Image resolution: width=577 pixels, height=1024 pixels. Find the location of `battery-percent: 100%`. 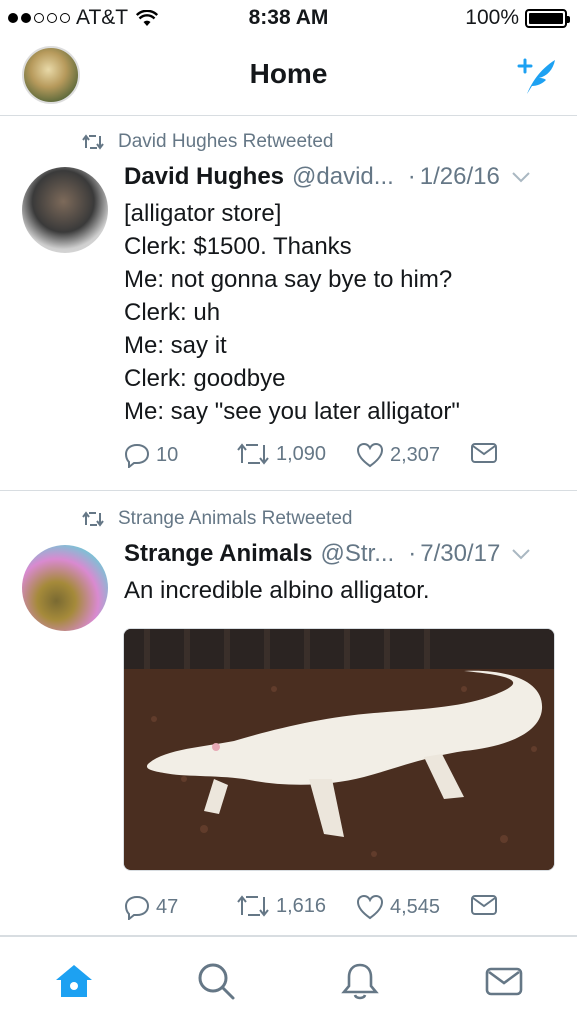

battery-percent: 100% is located at coordinates (492, 17).